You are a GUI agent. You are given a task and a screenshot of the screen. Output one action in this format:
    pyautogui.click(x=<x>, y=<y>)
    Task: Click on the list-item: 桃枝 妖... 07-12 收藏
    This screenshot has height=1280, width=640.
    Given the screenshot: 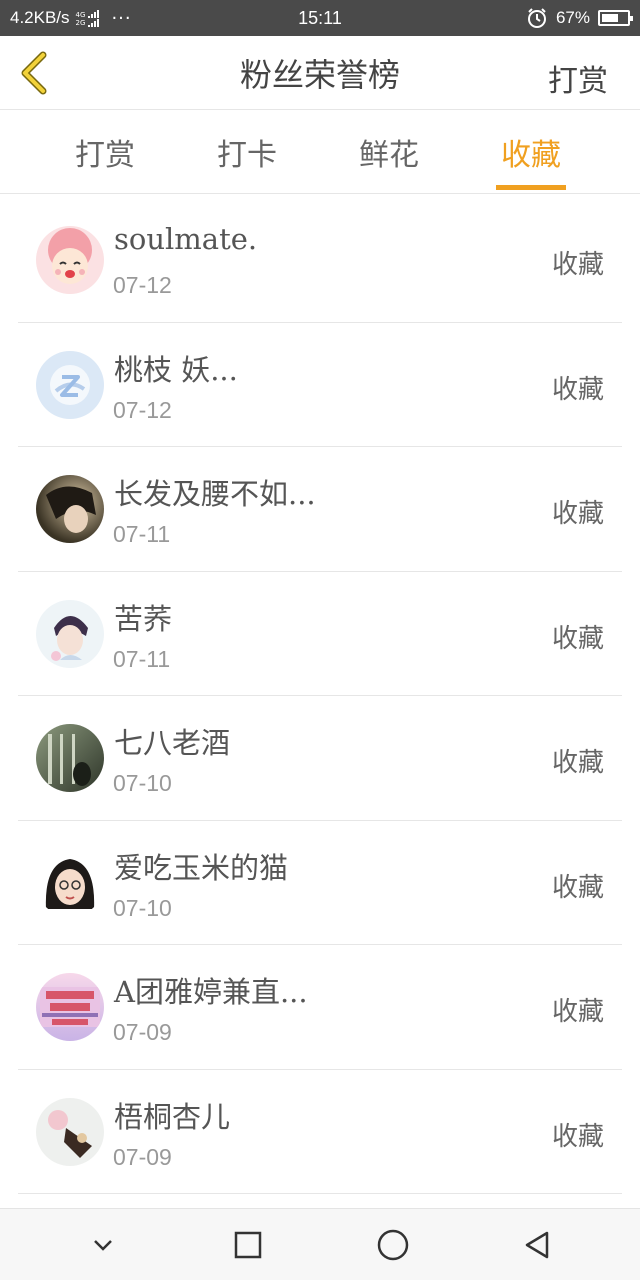 What is the action you would take?
    pyautogui.click(x=320, y=385)
    